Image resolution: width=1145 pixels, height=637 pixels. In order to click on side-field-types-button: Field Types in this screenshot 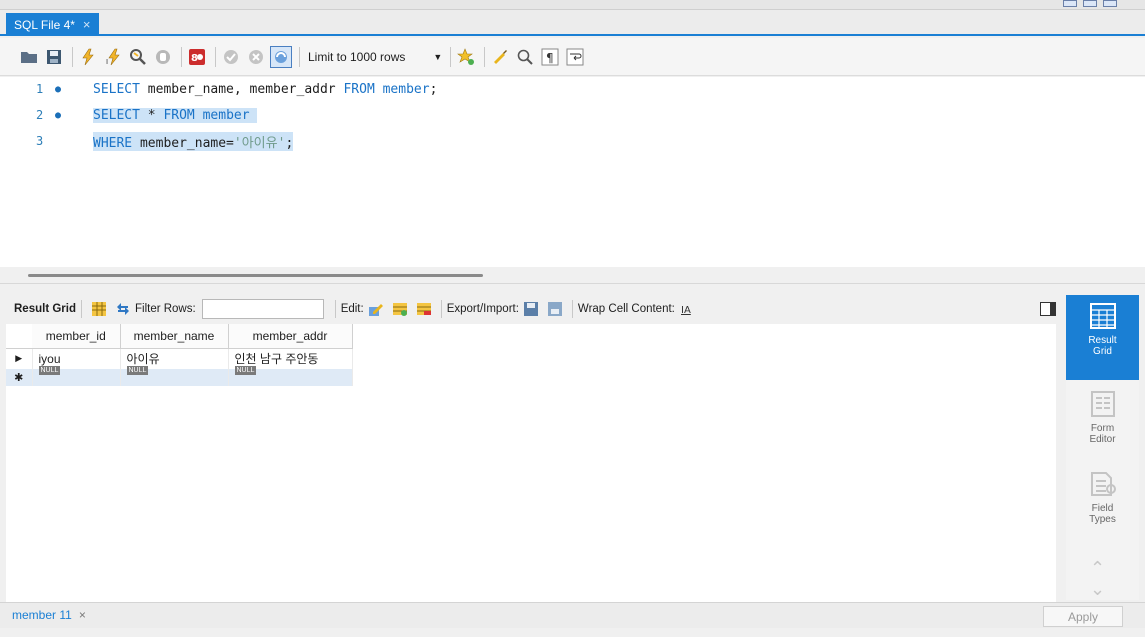, I will do `click(1102, 500)`.